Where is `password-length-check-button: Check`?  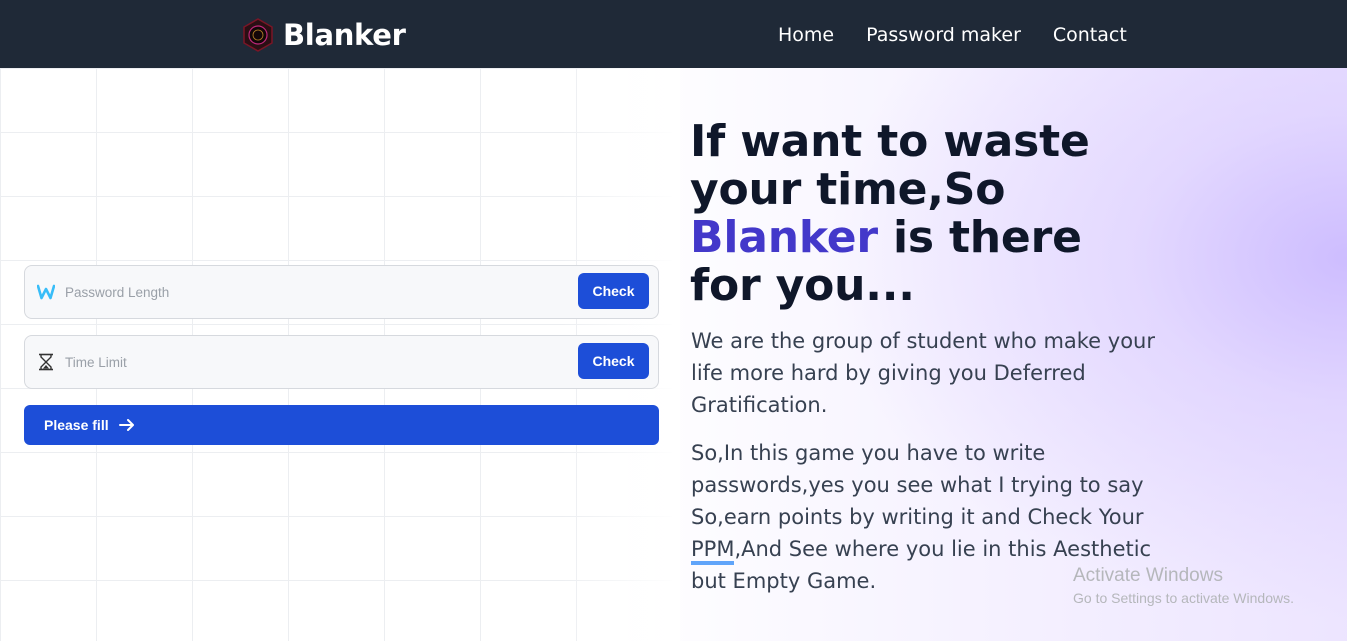
password-length-check-button: Check is located at coordinates (613, 291).